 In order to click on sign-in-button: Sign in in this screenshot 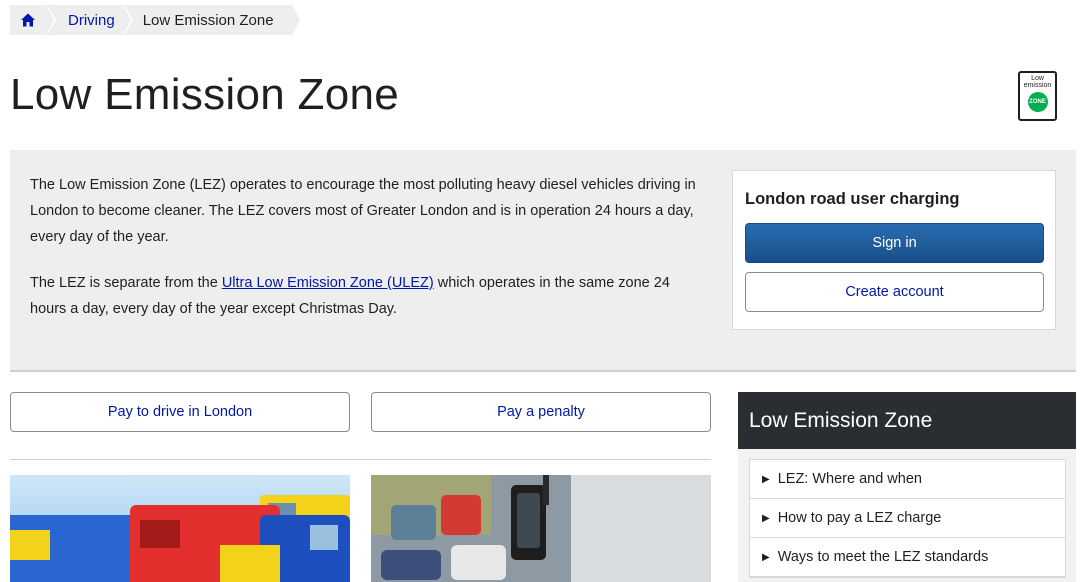, I will do `click(894, 243)`.